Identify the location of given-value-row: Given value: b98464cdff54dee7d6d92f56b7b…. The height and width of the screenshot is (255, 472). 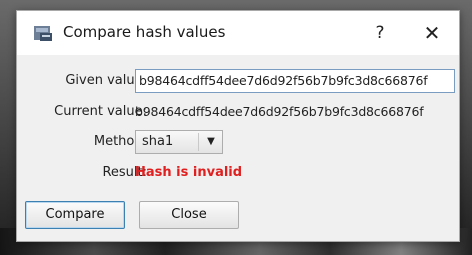
(238, 81).